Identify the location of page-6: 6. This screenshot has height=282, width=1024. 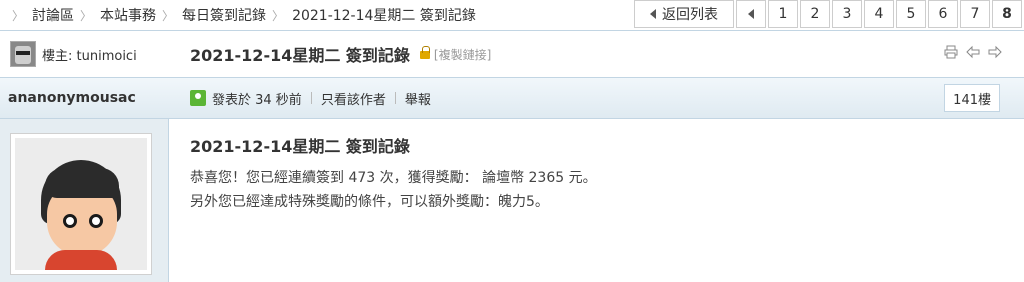
(943, 14).